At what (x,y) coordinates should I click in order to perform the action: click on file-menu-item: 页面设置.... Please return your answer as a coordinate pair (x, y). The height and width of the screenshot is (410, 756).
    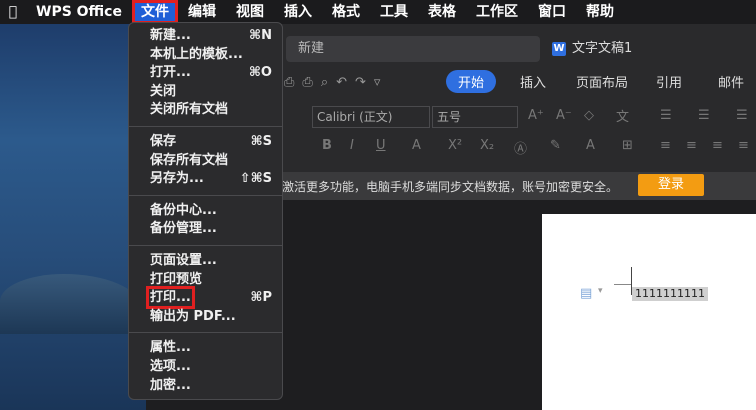
    Looking at the image, I should click on (205, 261).